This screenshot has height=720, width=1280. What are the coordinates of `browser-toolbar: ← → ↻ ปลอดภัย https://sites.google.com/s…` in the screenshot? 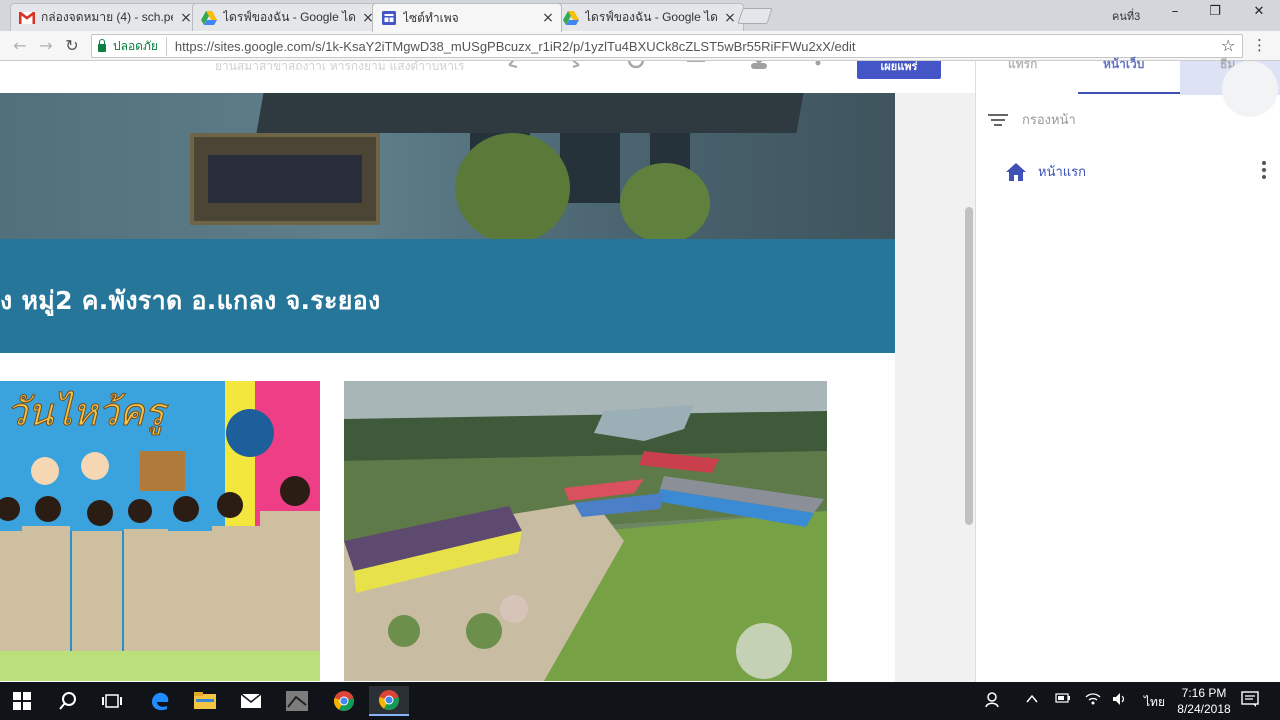 It's located at (640, 46).